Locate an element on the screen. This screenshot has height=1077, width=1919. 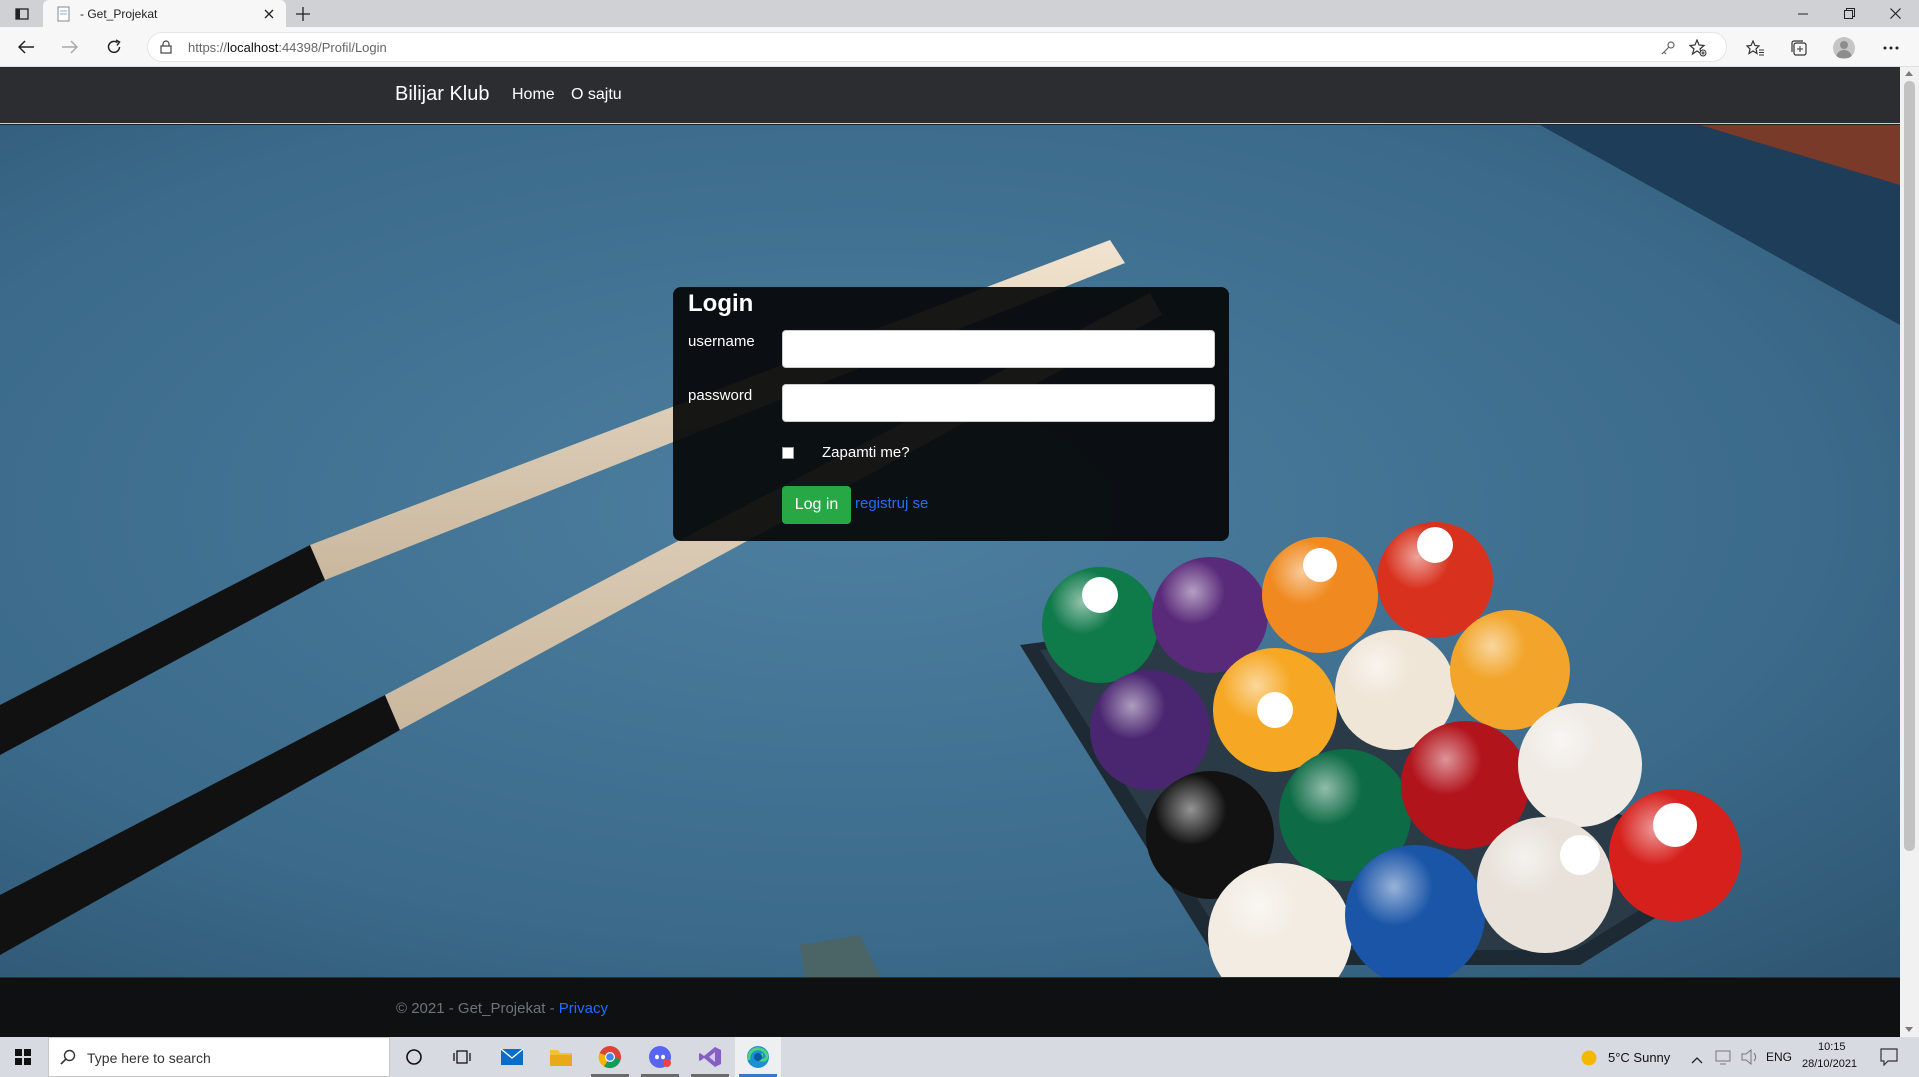
profile-avatar-icon is located at coordinates (1844, 48).